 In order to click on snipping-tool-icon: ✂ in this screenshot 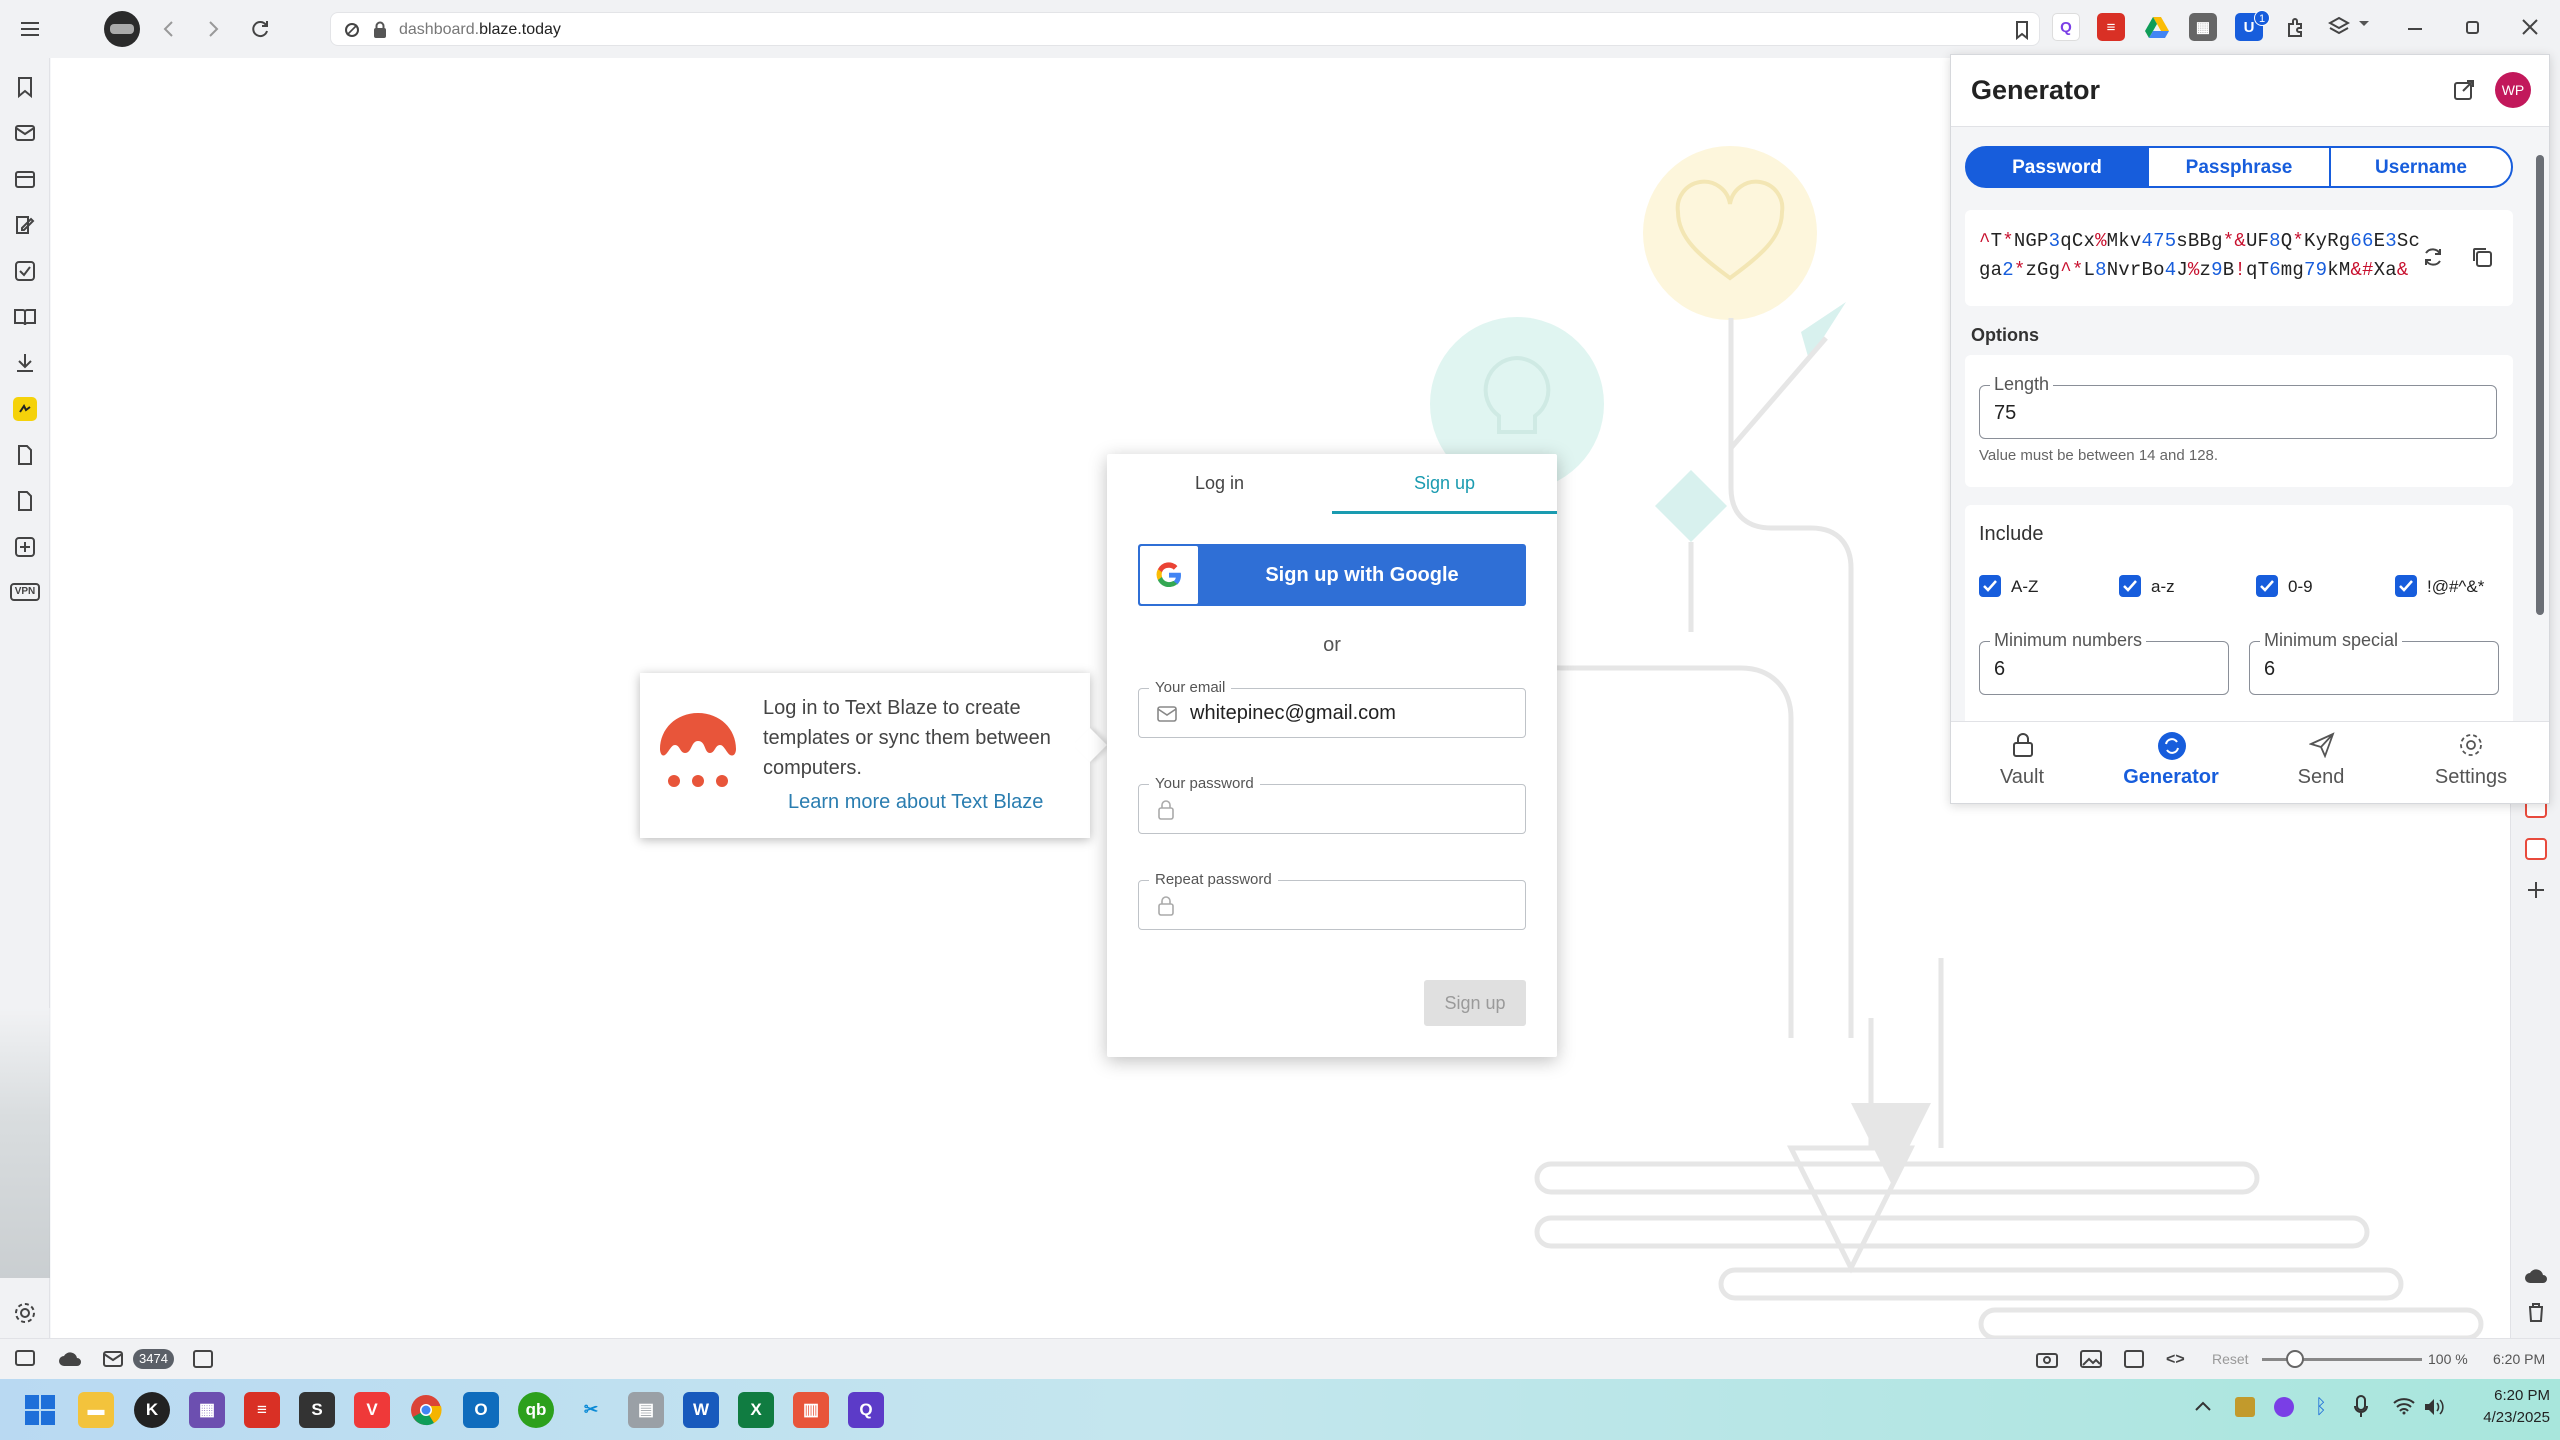, I will do `click(591, 1410)`.